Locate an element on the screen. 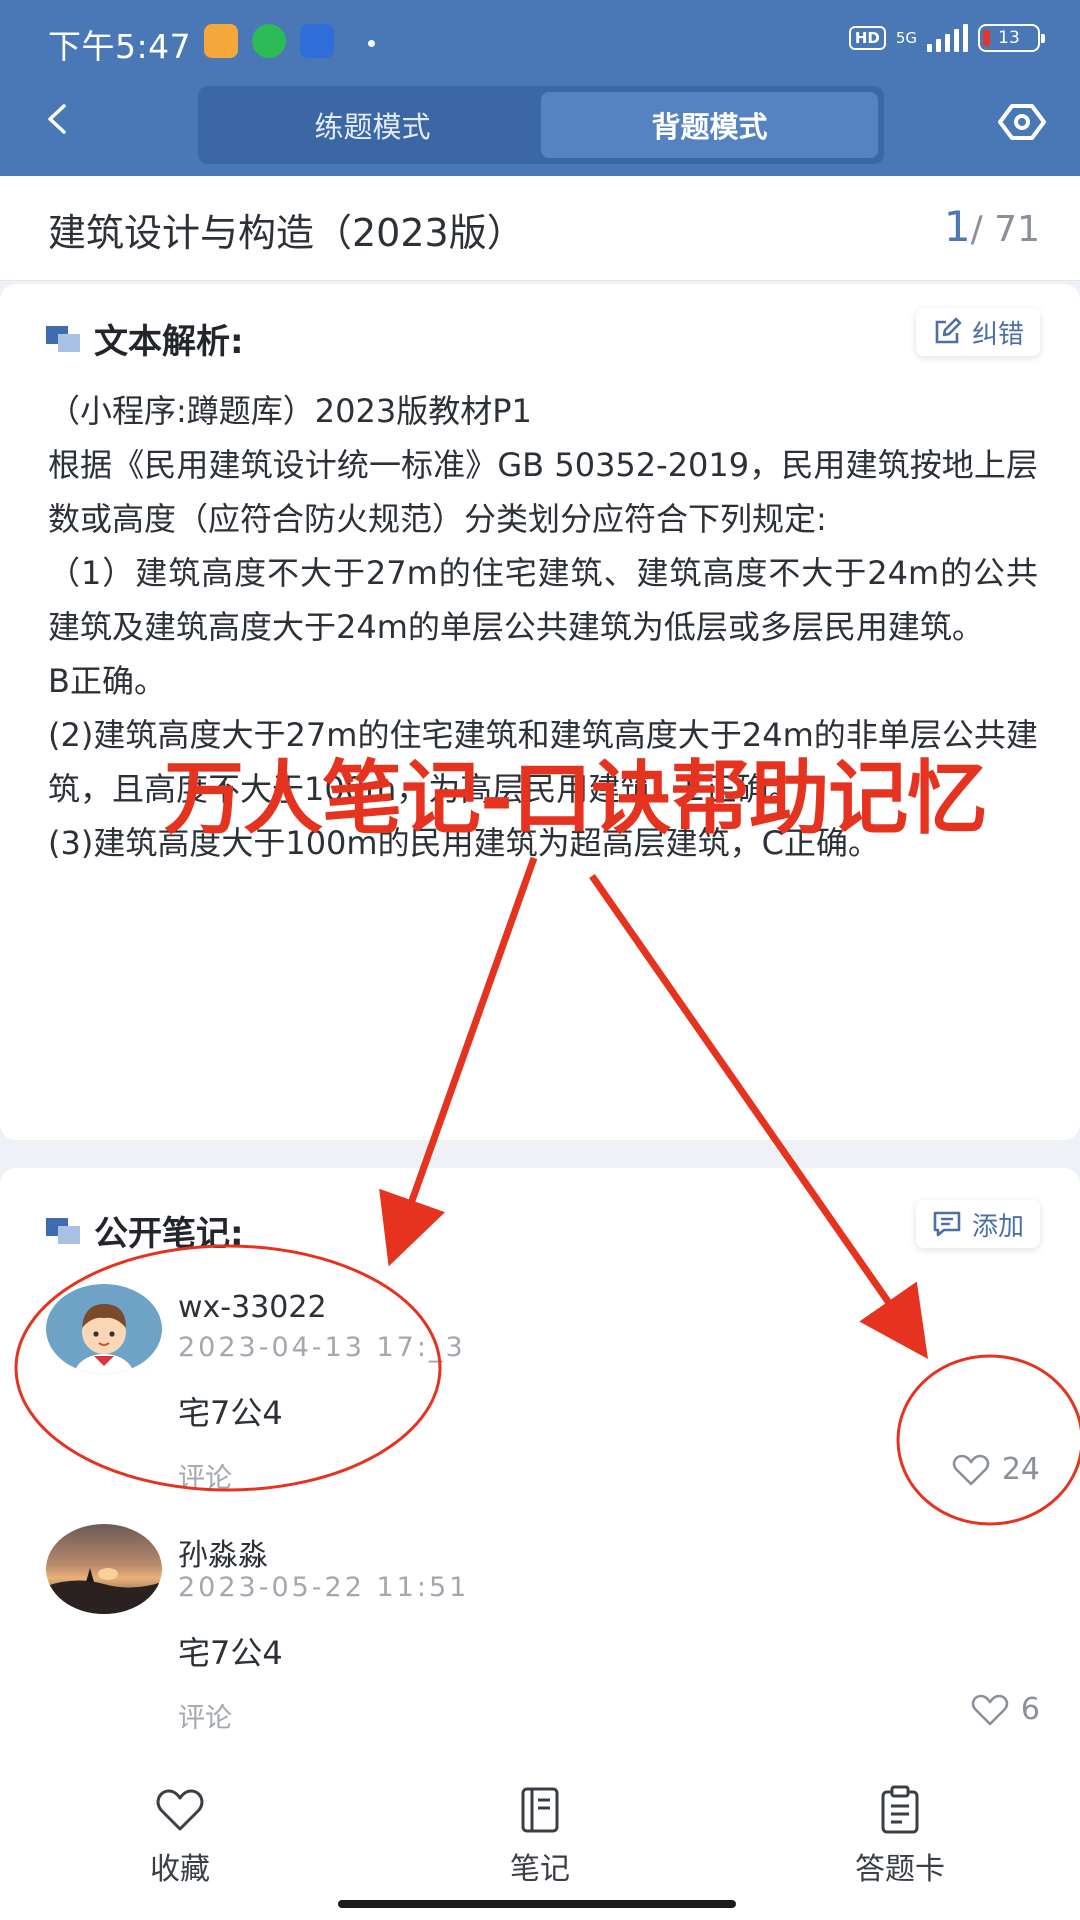  analysis-paragraph: B正确。 is located at coordinates (107, 681).